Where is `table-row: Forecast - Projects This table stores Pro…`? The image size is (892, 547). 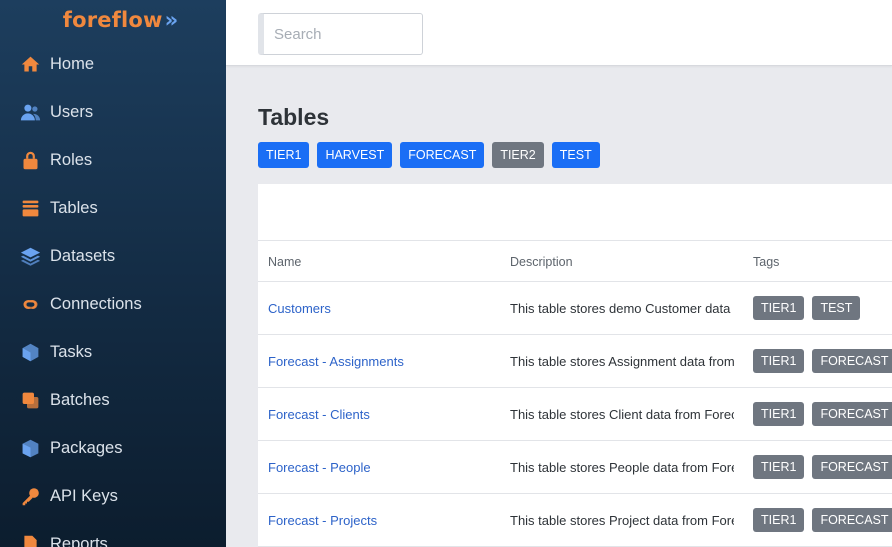
table-row: Forecast - Projects This table stores Pro… is located at coordinates (575, 520).